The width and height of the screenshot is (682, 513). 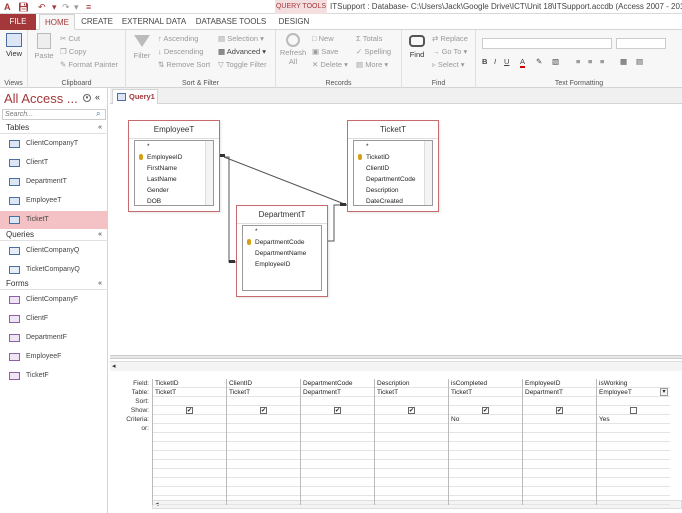 What do you see at coordinates (54, 300) in the screenshot?
I see `nav-item-clientcompanyf: ClientCompanyF` at bounding box center [54, 300].